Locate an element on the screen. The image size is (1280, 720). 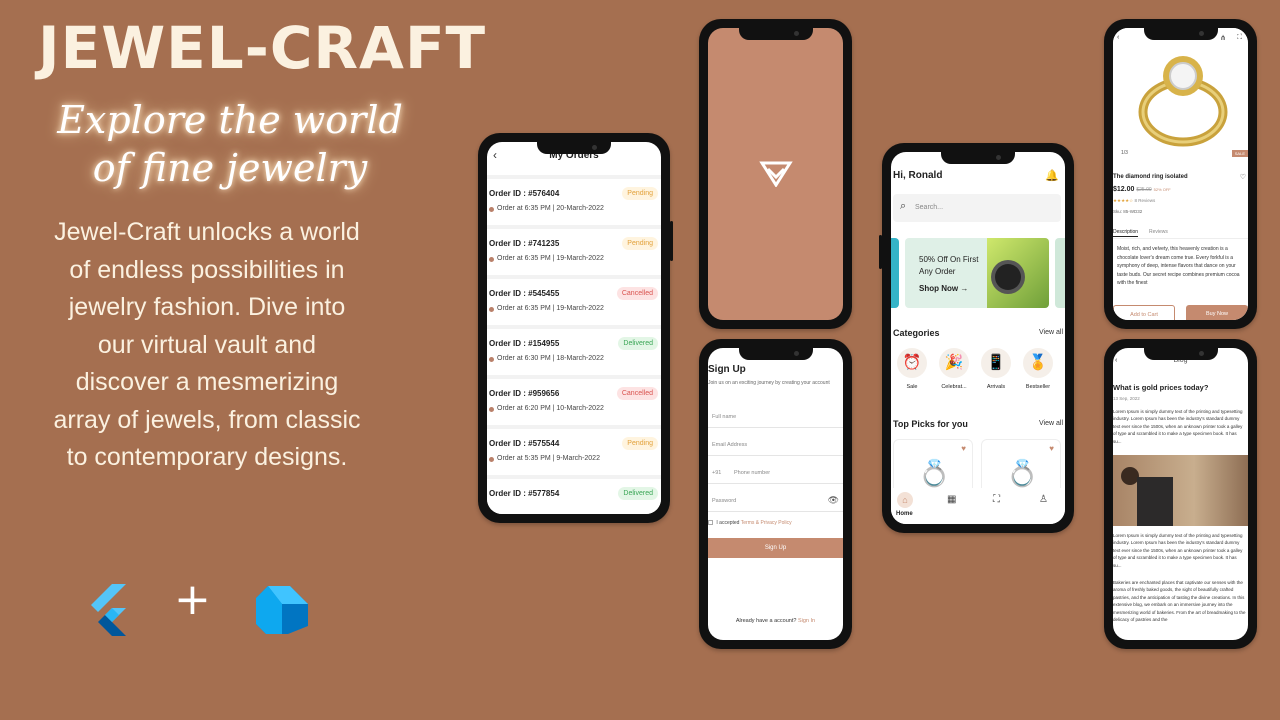
alarm-clock-icon: ⏰ is located at coordinates (912, 363).